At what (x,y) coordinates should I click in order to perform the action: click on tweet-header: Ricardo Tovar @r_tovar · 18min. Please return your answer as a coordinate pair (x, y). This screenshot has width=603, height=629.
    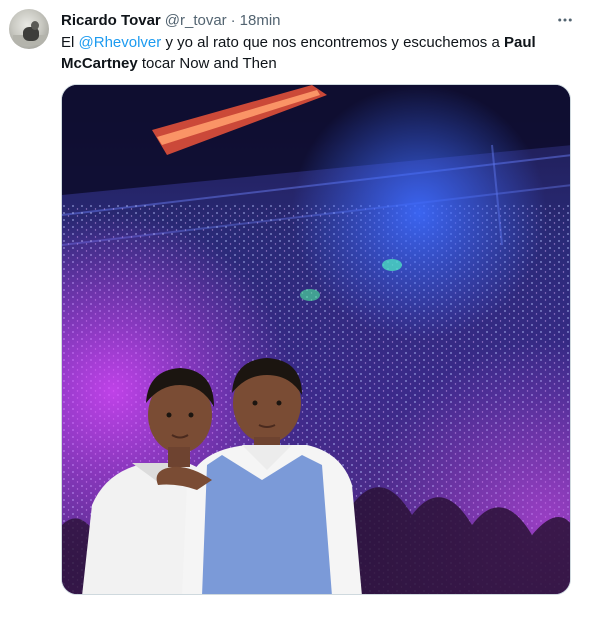
    Looking at the image, I should click on (171, 20).